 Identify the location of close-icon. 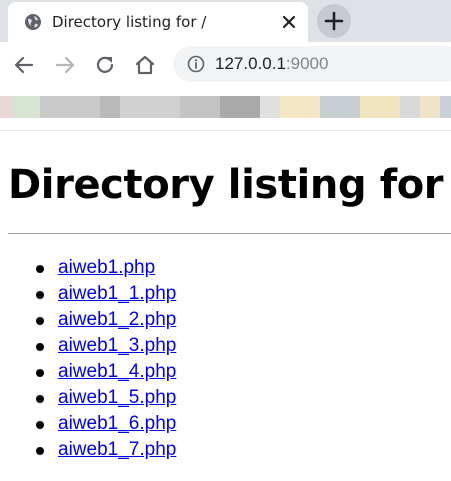
(289, 22).